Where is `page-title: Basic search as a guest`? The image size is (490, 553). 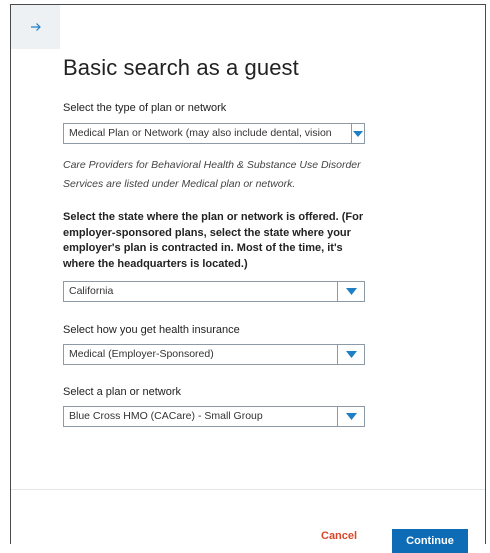
page-title: Basic search as a guest is located at coordinates (181, 67).